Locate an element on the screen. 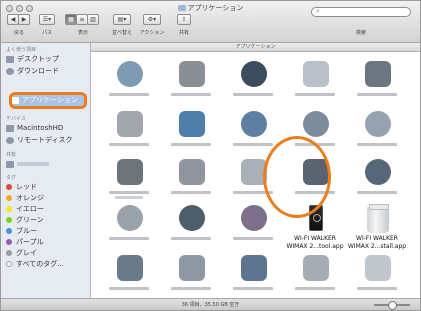 This screenshot has height=311, width=421. search-field: ⌕ is located at coordinates (361, 12).